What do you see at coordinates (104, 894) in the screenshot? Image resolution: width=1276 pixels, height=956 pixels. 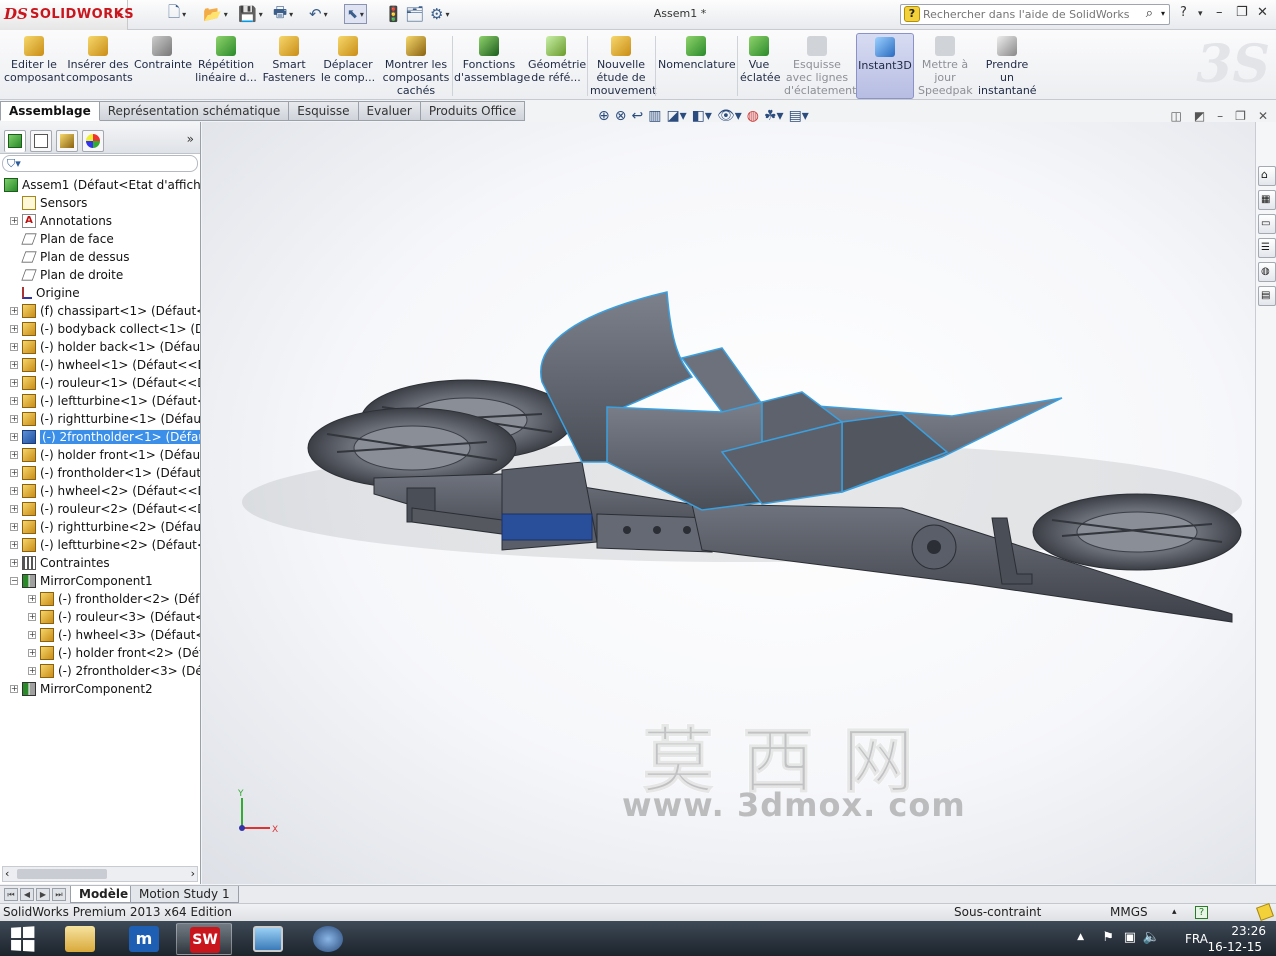 I see `tab-modele: Modèle` at bounding box center [104, 894].